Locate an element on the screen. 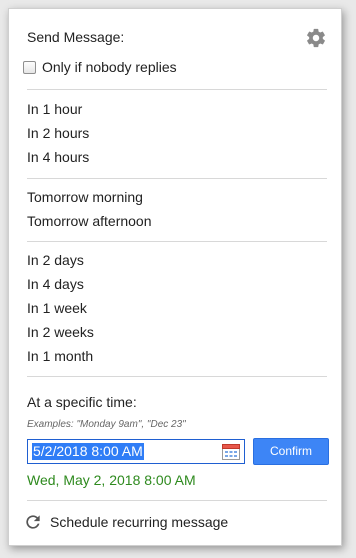 The width and height of the screenshot is (356, 558). panel-title: Send Message: is located at coordinates (76, 37).